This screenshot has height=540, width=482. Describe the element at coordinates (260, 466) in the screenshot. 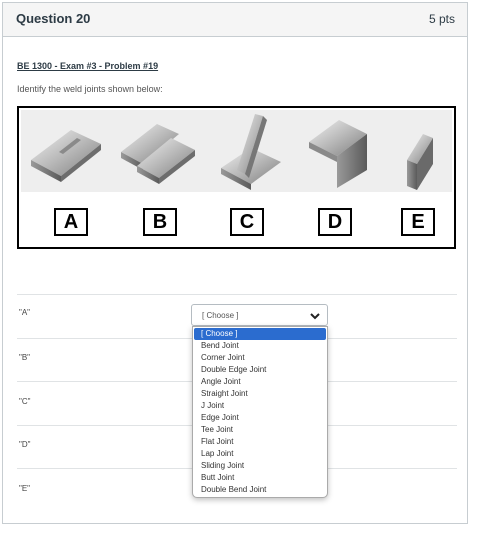

I see `dropdown-option-sliding-joint: Sliding Joint` at that location.